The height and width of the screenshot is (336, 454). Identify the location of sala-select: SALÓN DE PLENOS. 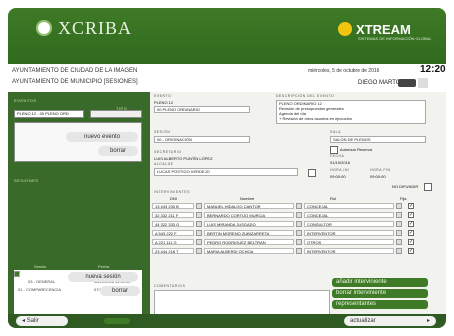
(378, 139).